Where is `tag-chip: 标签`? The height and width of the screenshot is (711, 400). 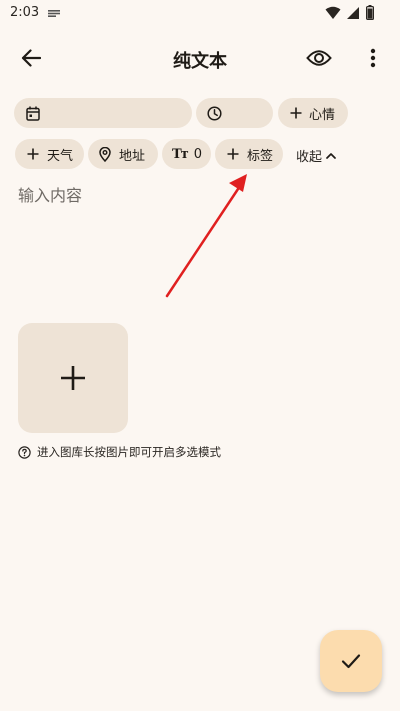
tag-chip: 标签 is located at coordinates (249, 154).